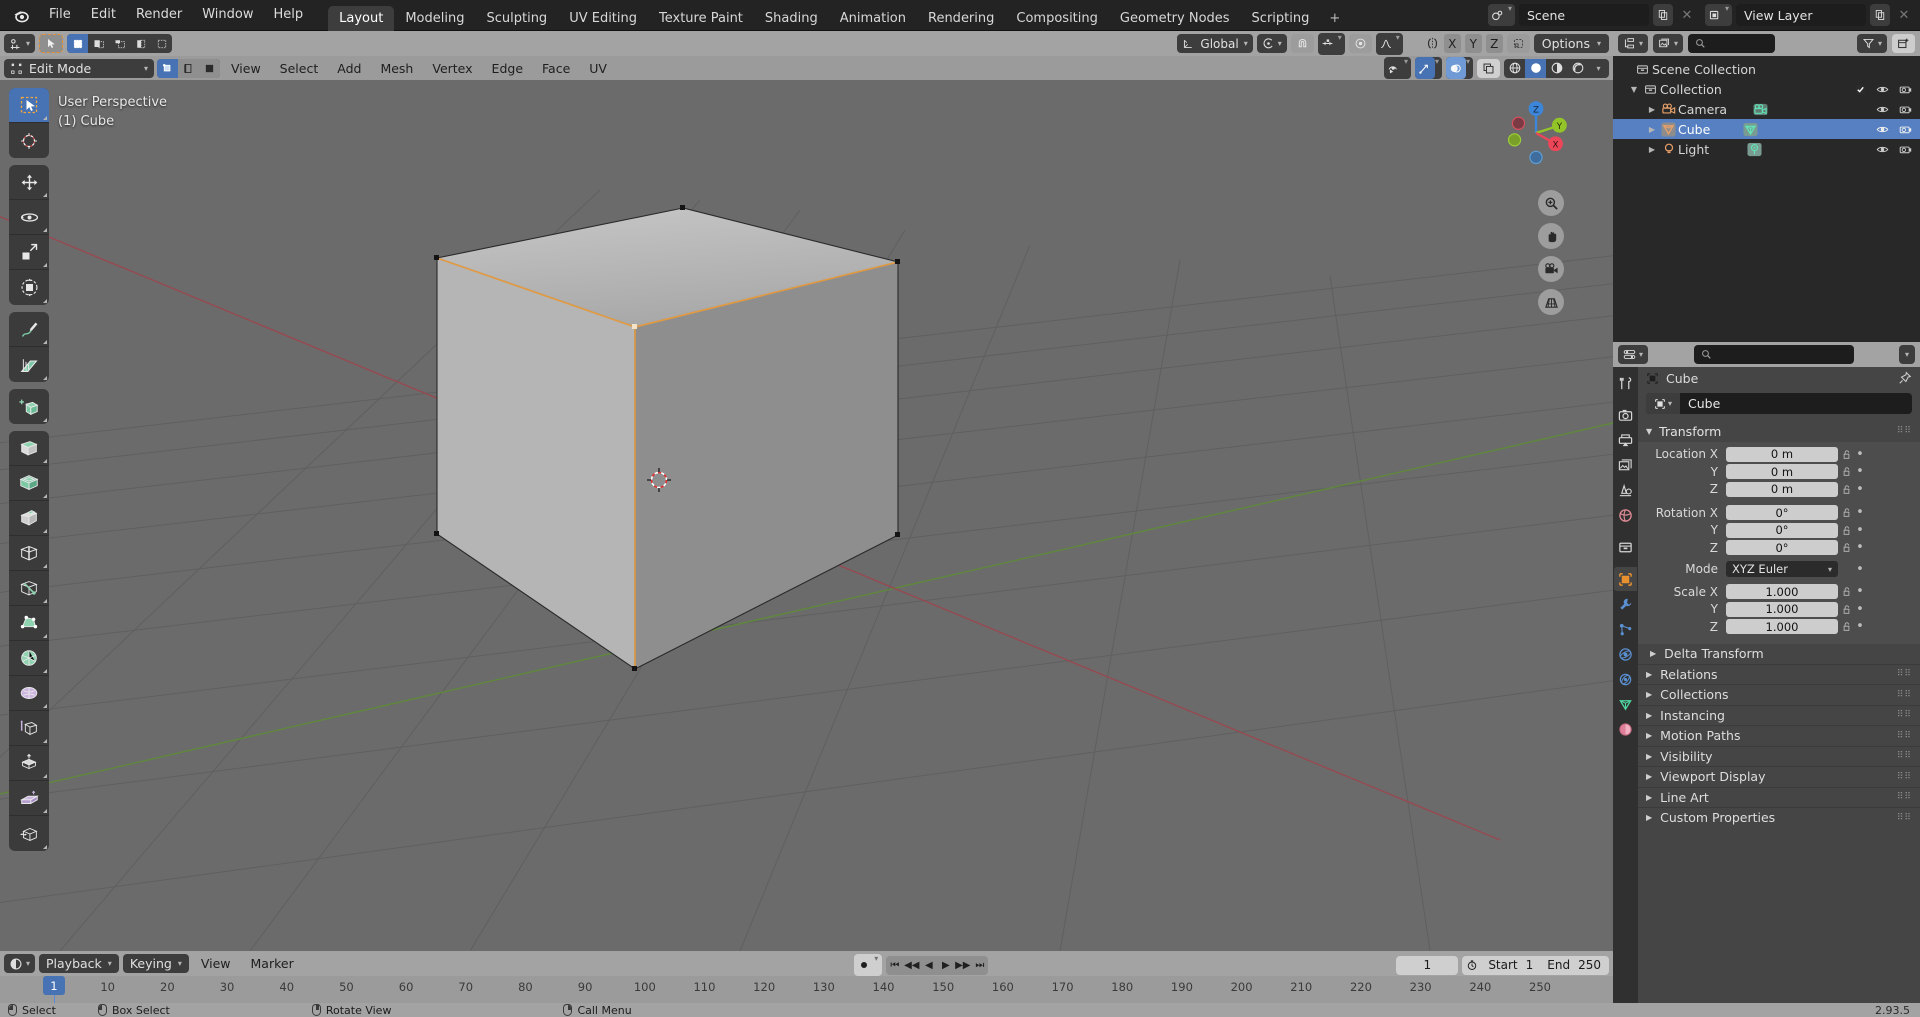 This screenshot has height=1017, width=1920. What do you see at coordinates (928, 965) in the screenshot?
I see `play-reverse-button: ◀` at bounding box center [928, 965].